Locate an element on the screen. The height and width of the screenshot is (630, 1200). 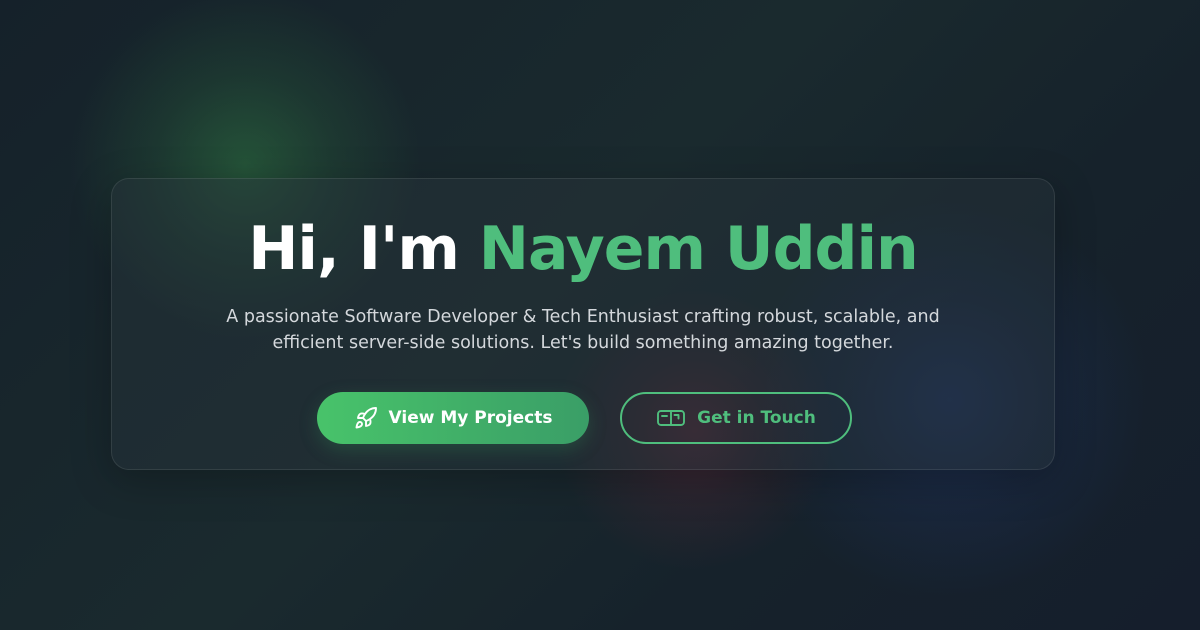
hero-greeting: Hi, I'm is located at coordinates (354, 249).